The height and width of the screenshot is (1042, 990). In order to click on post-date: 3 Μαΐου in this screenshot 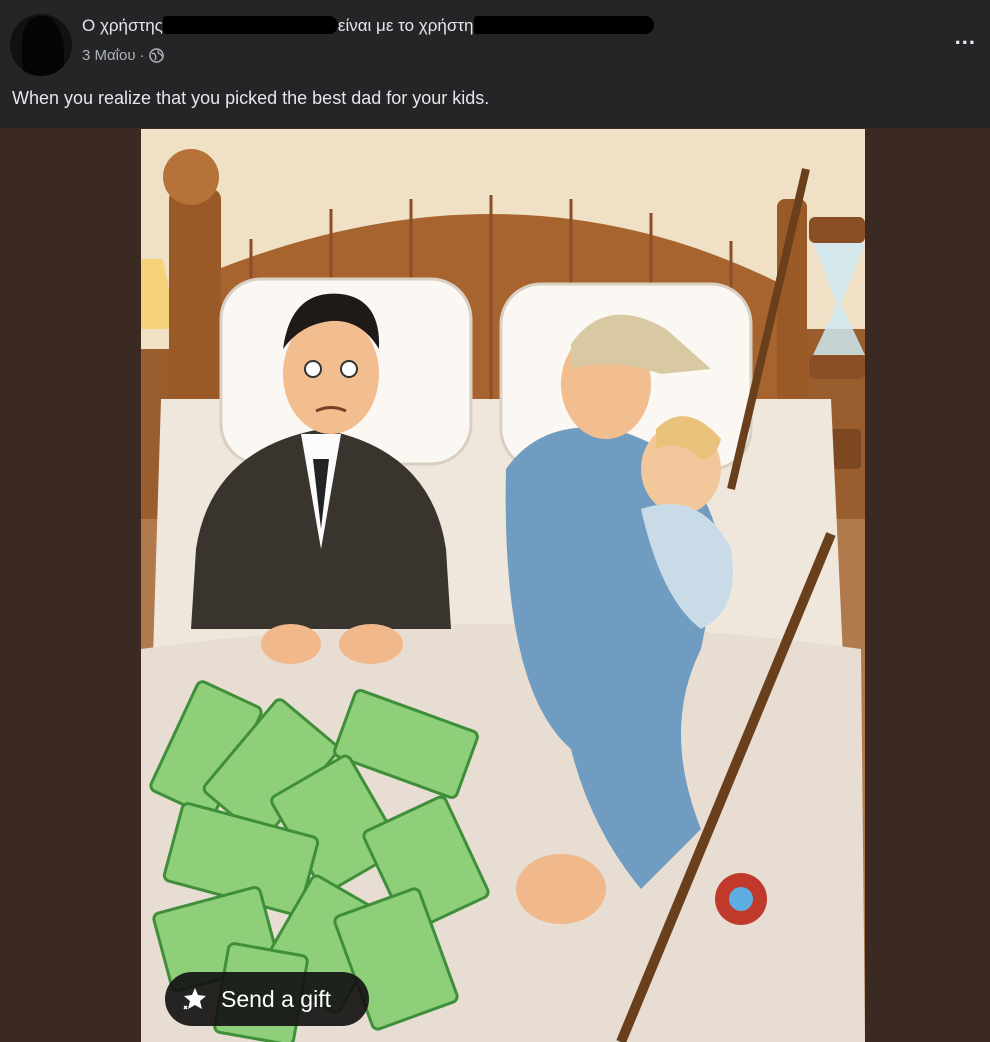, I will do `click(109, 55)`.